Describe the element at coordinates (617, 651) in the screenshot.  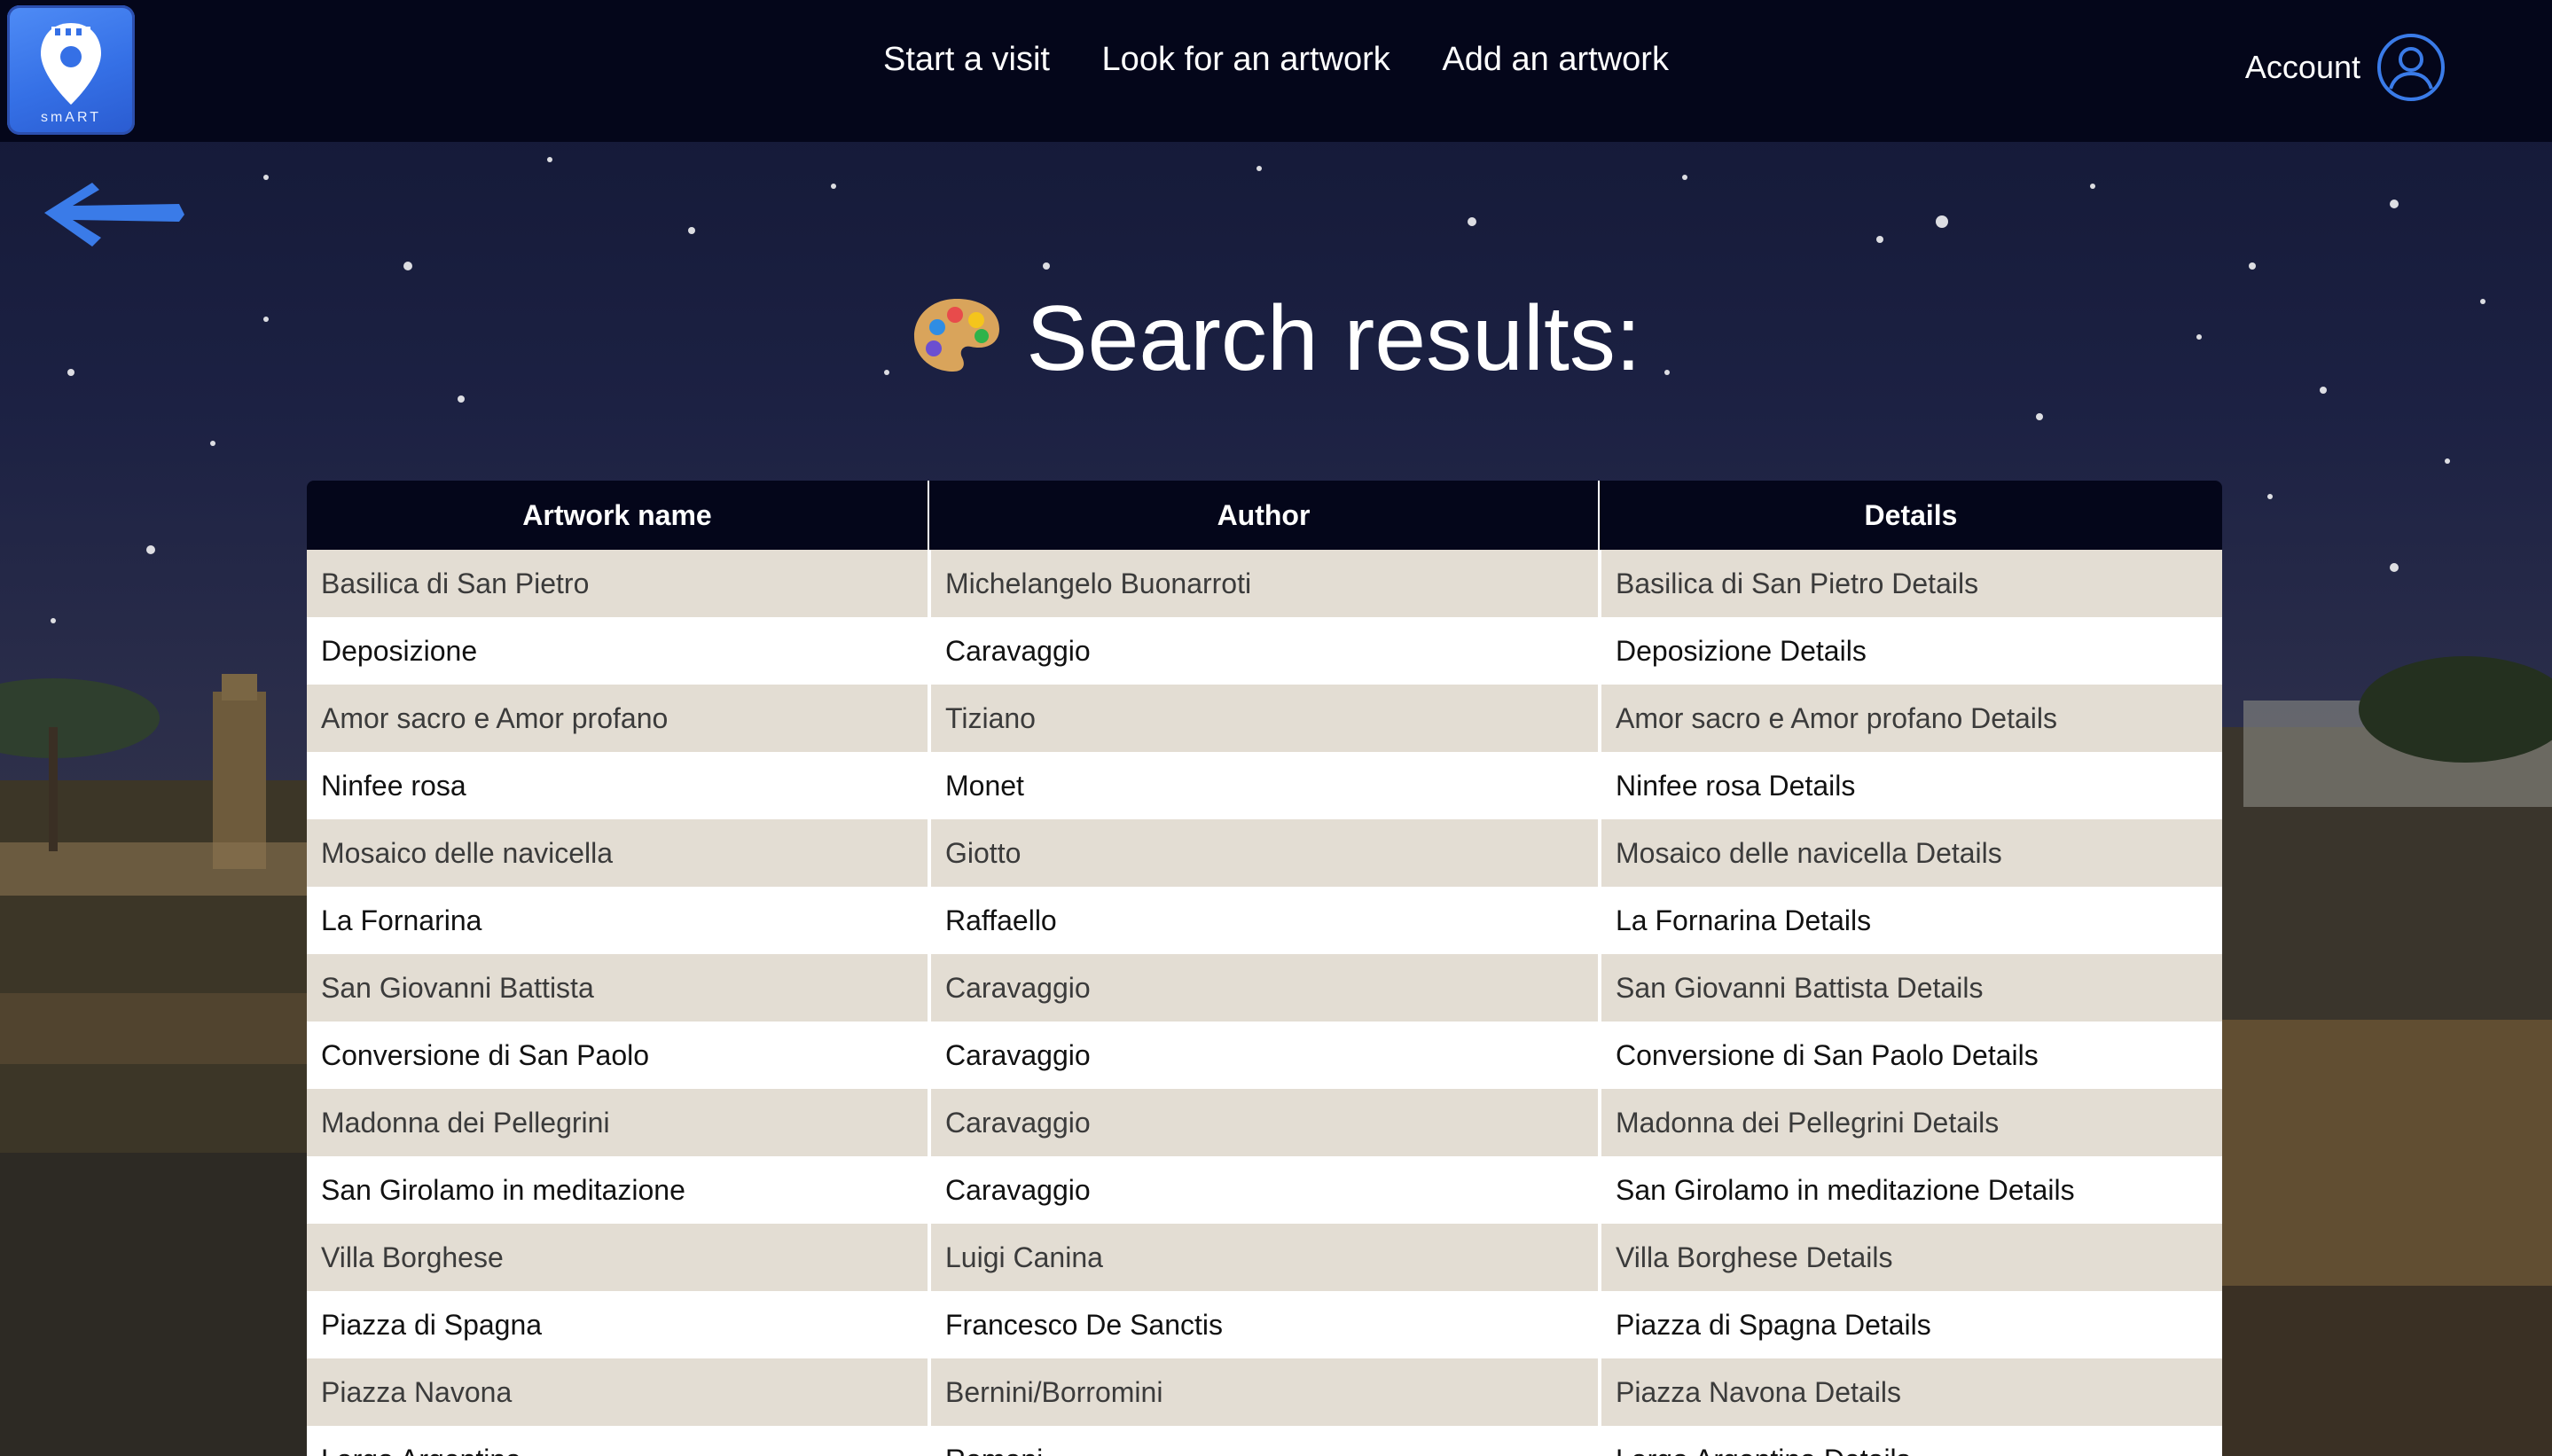
I see `artwork-name-cell: Deposizione` at that location.